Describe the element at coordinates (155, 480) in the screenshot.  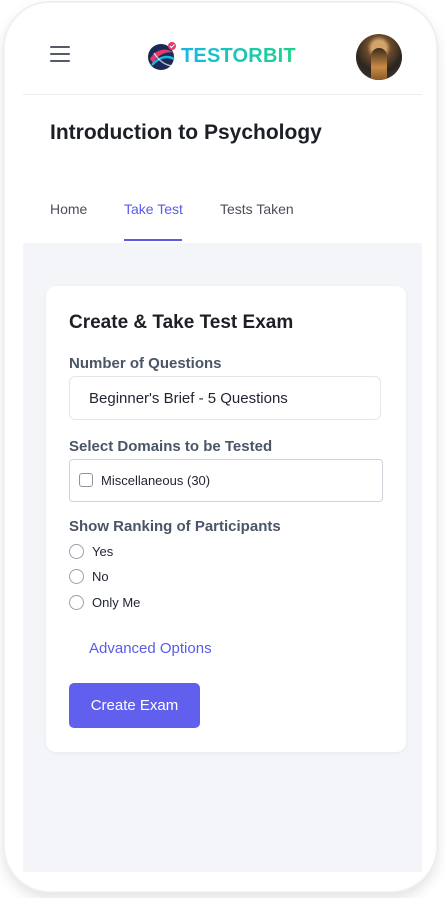
I see `domain-checkbox-label: Miscellaneous (30)` at that location.